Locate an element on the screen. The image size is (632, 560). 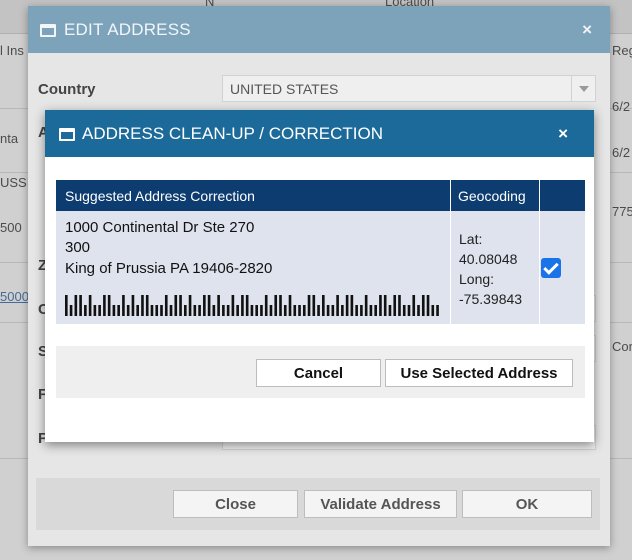
edit-address-title-bar: EDIT ADDRESS × is located at coordinates (319, 29).